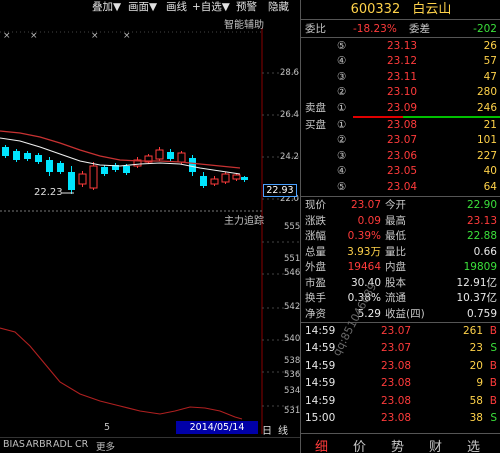 This screenshot has height=453, width=500. Describe the element at coordinates (292, 375) in the screenshot. I see `indicator-axis-label: 536` at that location.